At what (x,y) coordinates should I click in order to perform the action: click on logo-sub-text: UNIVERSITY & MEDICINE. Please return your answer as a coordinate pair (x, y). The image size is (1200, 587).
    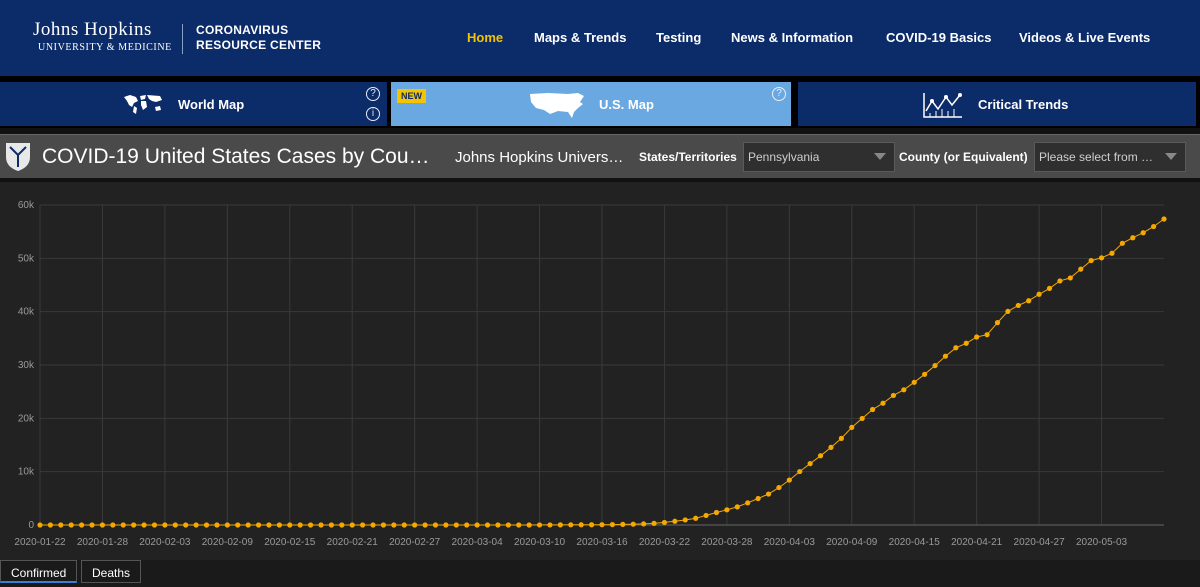
    Looking at the image, I should click on (105, 47).